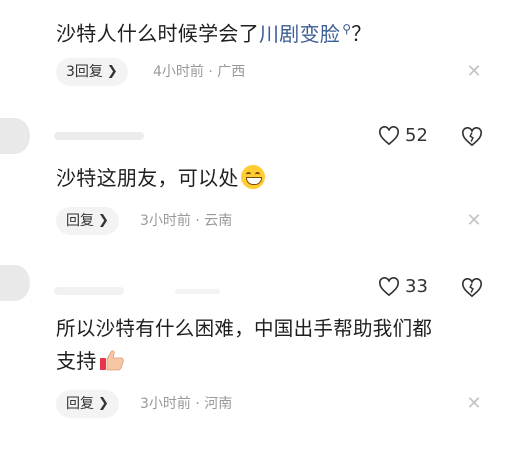 This screenshot has height=452, width=510. I want to click on comment-2-text: 沙特这朋友，可以处, so click(160, 178).